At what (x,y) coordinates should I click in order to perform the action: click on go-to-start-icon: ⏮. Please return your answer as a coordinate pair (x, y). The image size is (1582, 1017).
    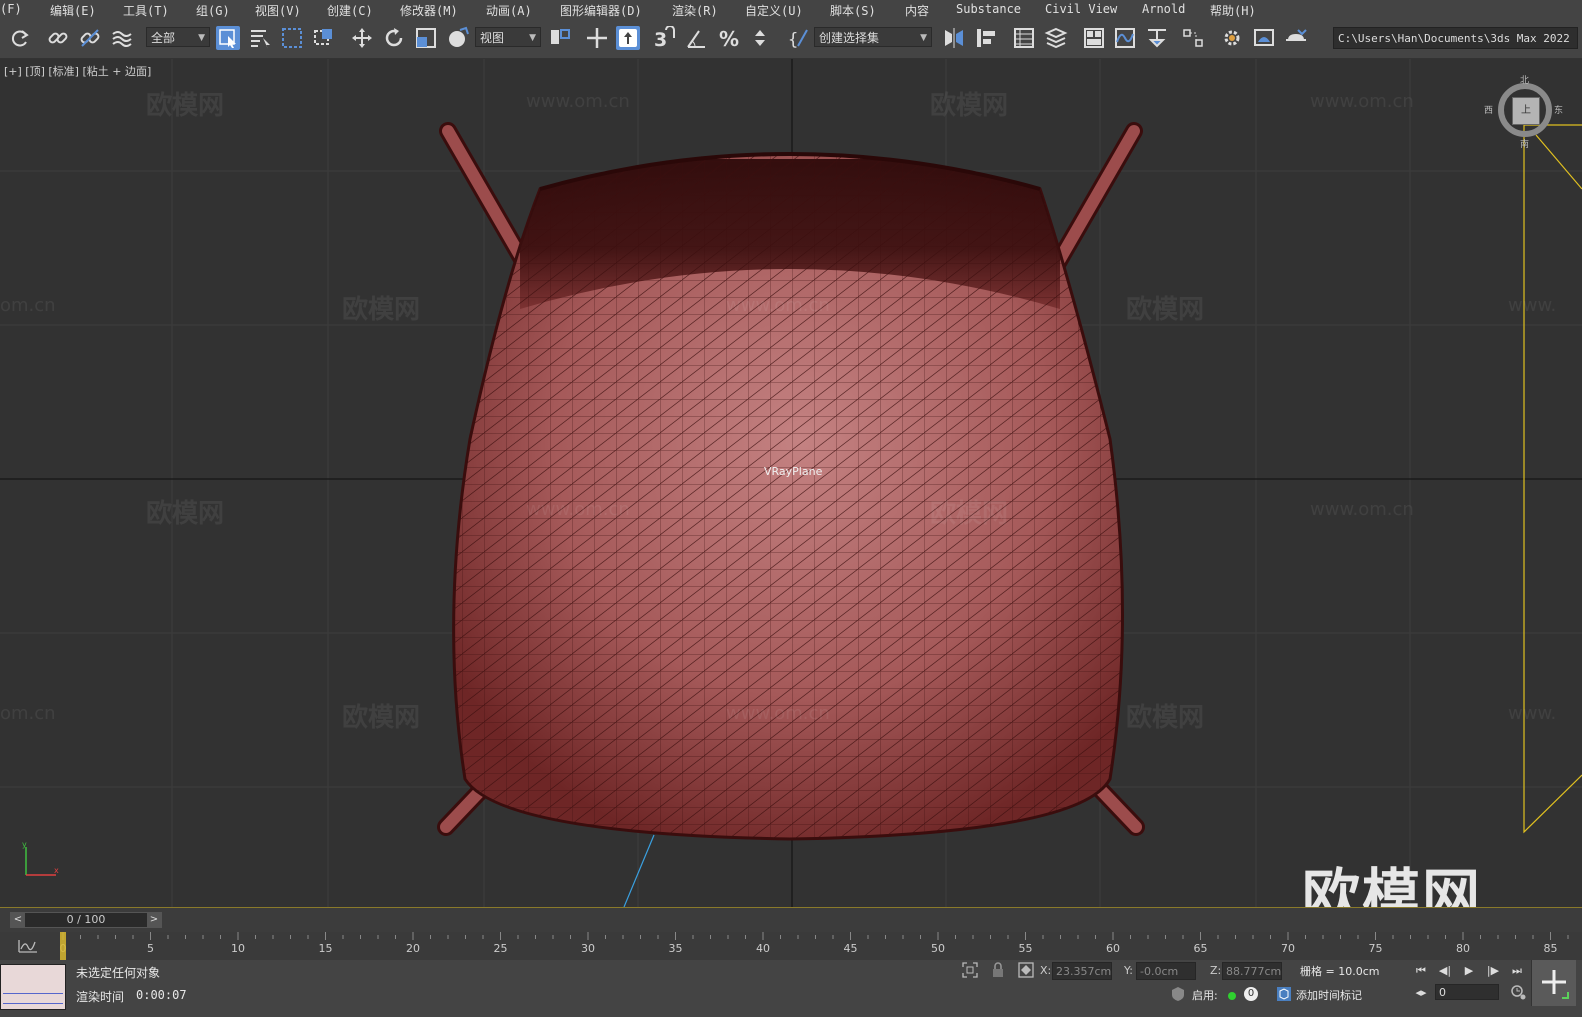
    Looking at the image, I should click on (1421, 971).